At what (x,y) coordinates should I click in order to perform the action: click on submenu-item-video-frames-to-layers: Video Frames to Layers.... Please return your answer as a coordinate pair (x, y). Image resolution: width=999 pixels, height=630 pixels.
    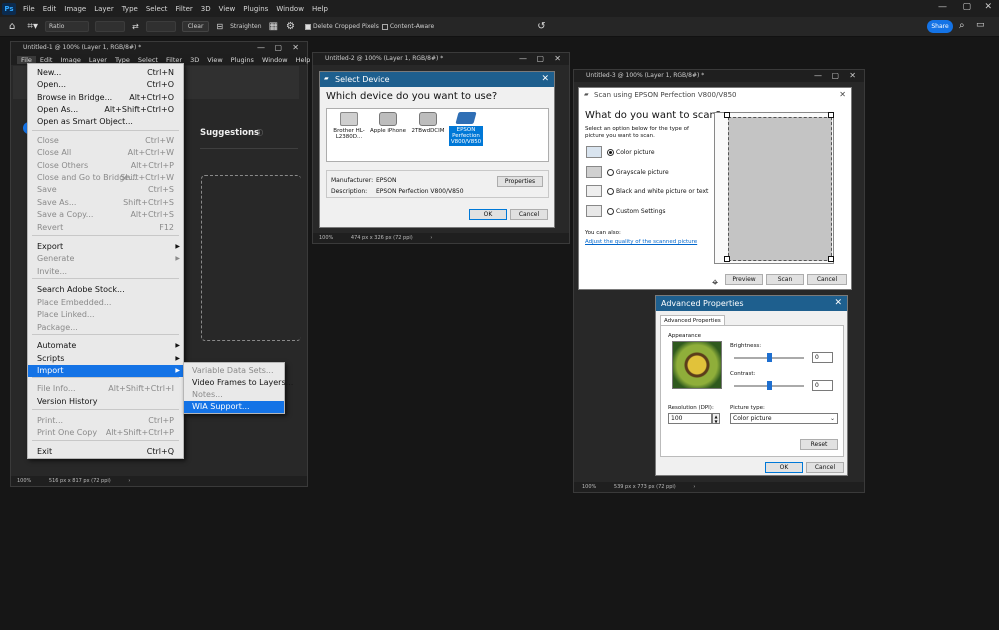
    Looking at the image, I should click on (238, 383).